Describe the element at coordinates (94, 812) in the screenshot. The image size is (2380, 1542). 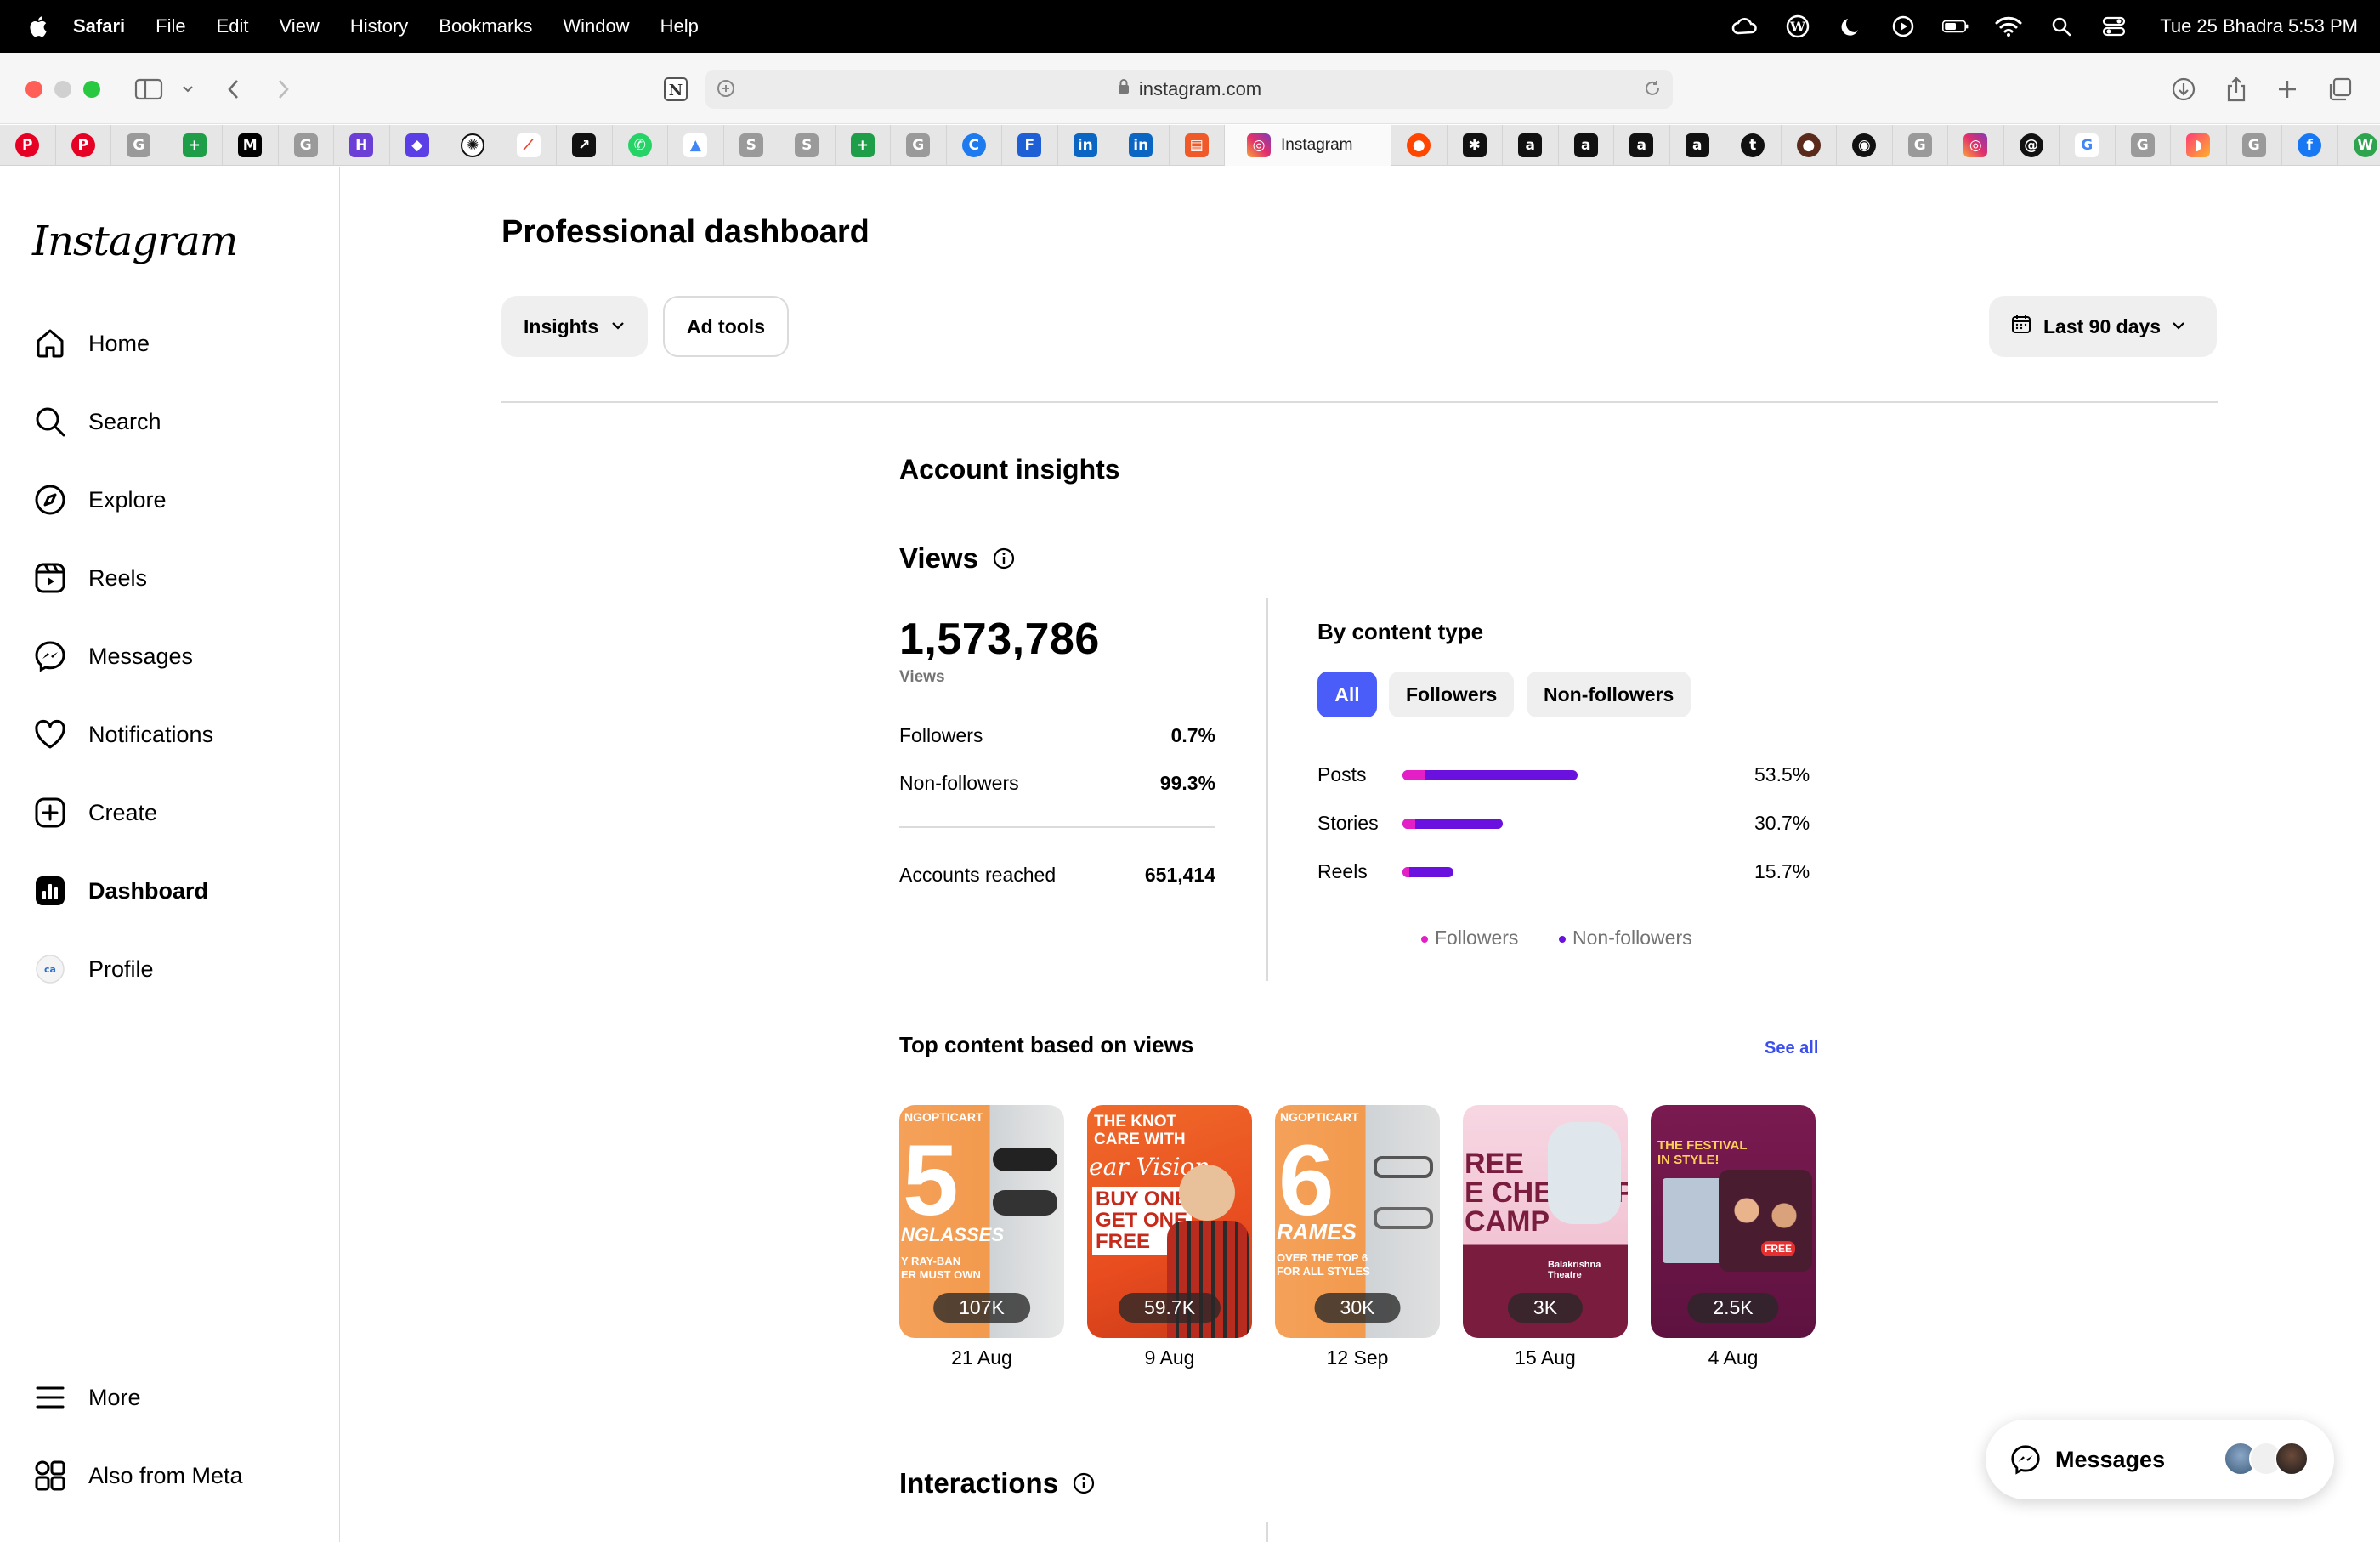
I see `sidebar-item-create: Create` at that location.